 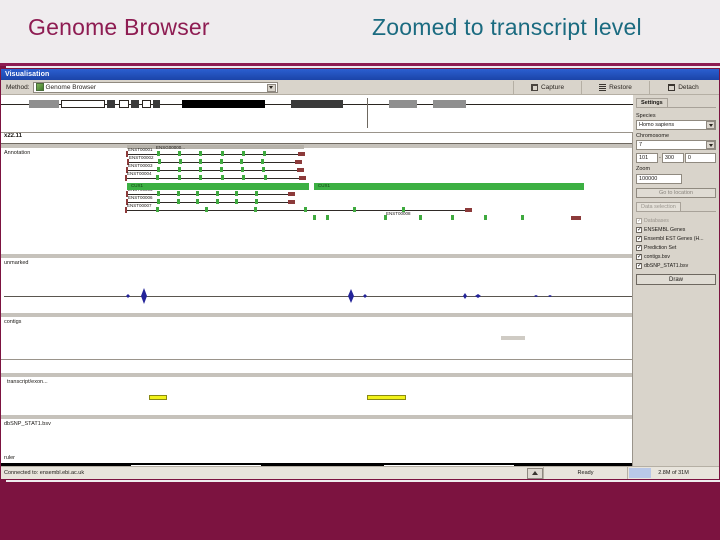 What do you see at coordinates (316, 192) in the screenshot?
I see `gene-model-row: ENST00005` at bounding box center [316, 192].